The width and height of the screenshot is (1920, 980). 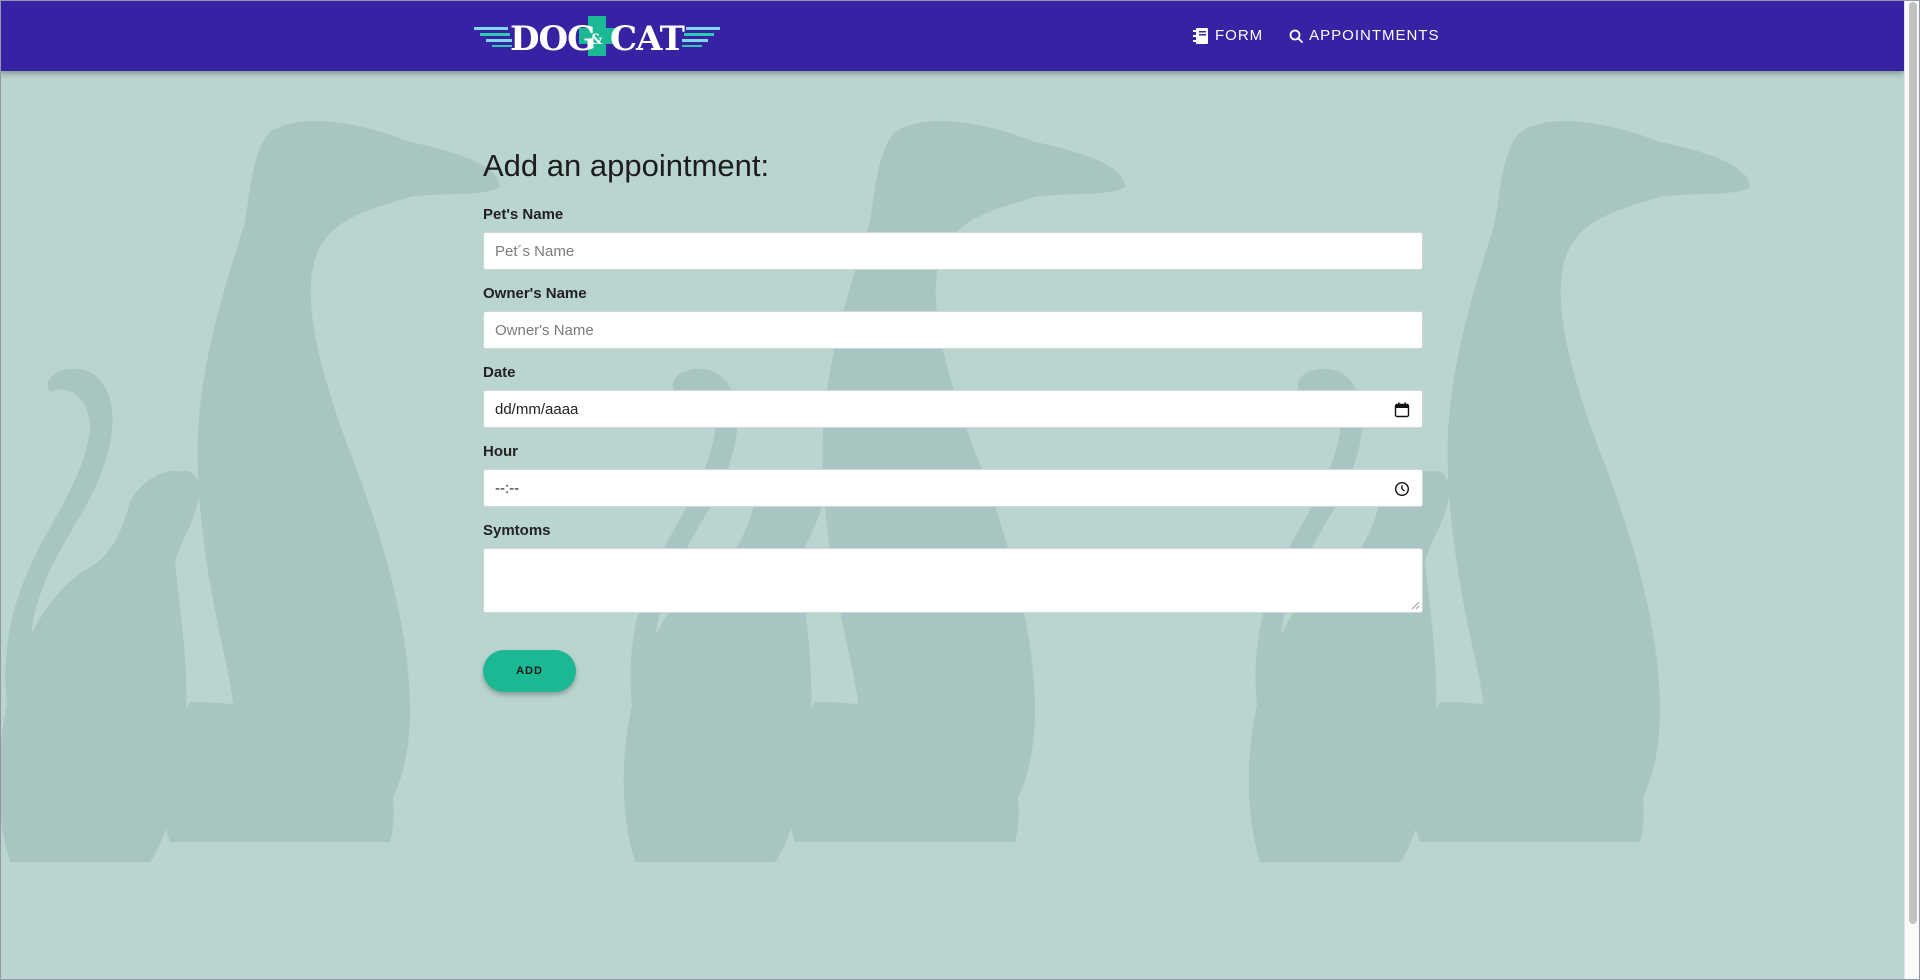 What do you see at coordinates (1402, 410) in the screenshot?
I see `calendar-icon` at bounding box center [1402, 410].